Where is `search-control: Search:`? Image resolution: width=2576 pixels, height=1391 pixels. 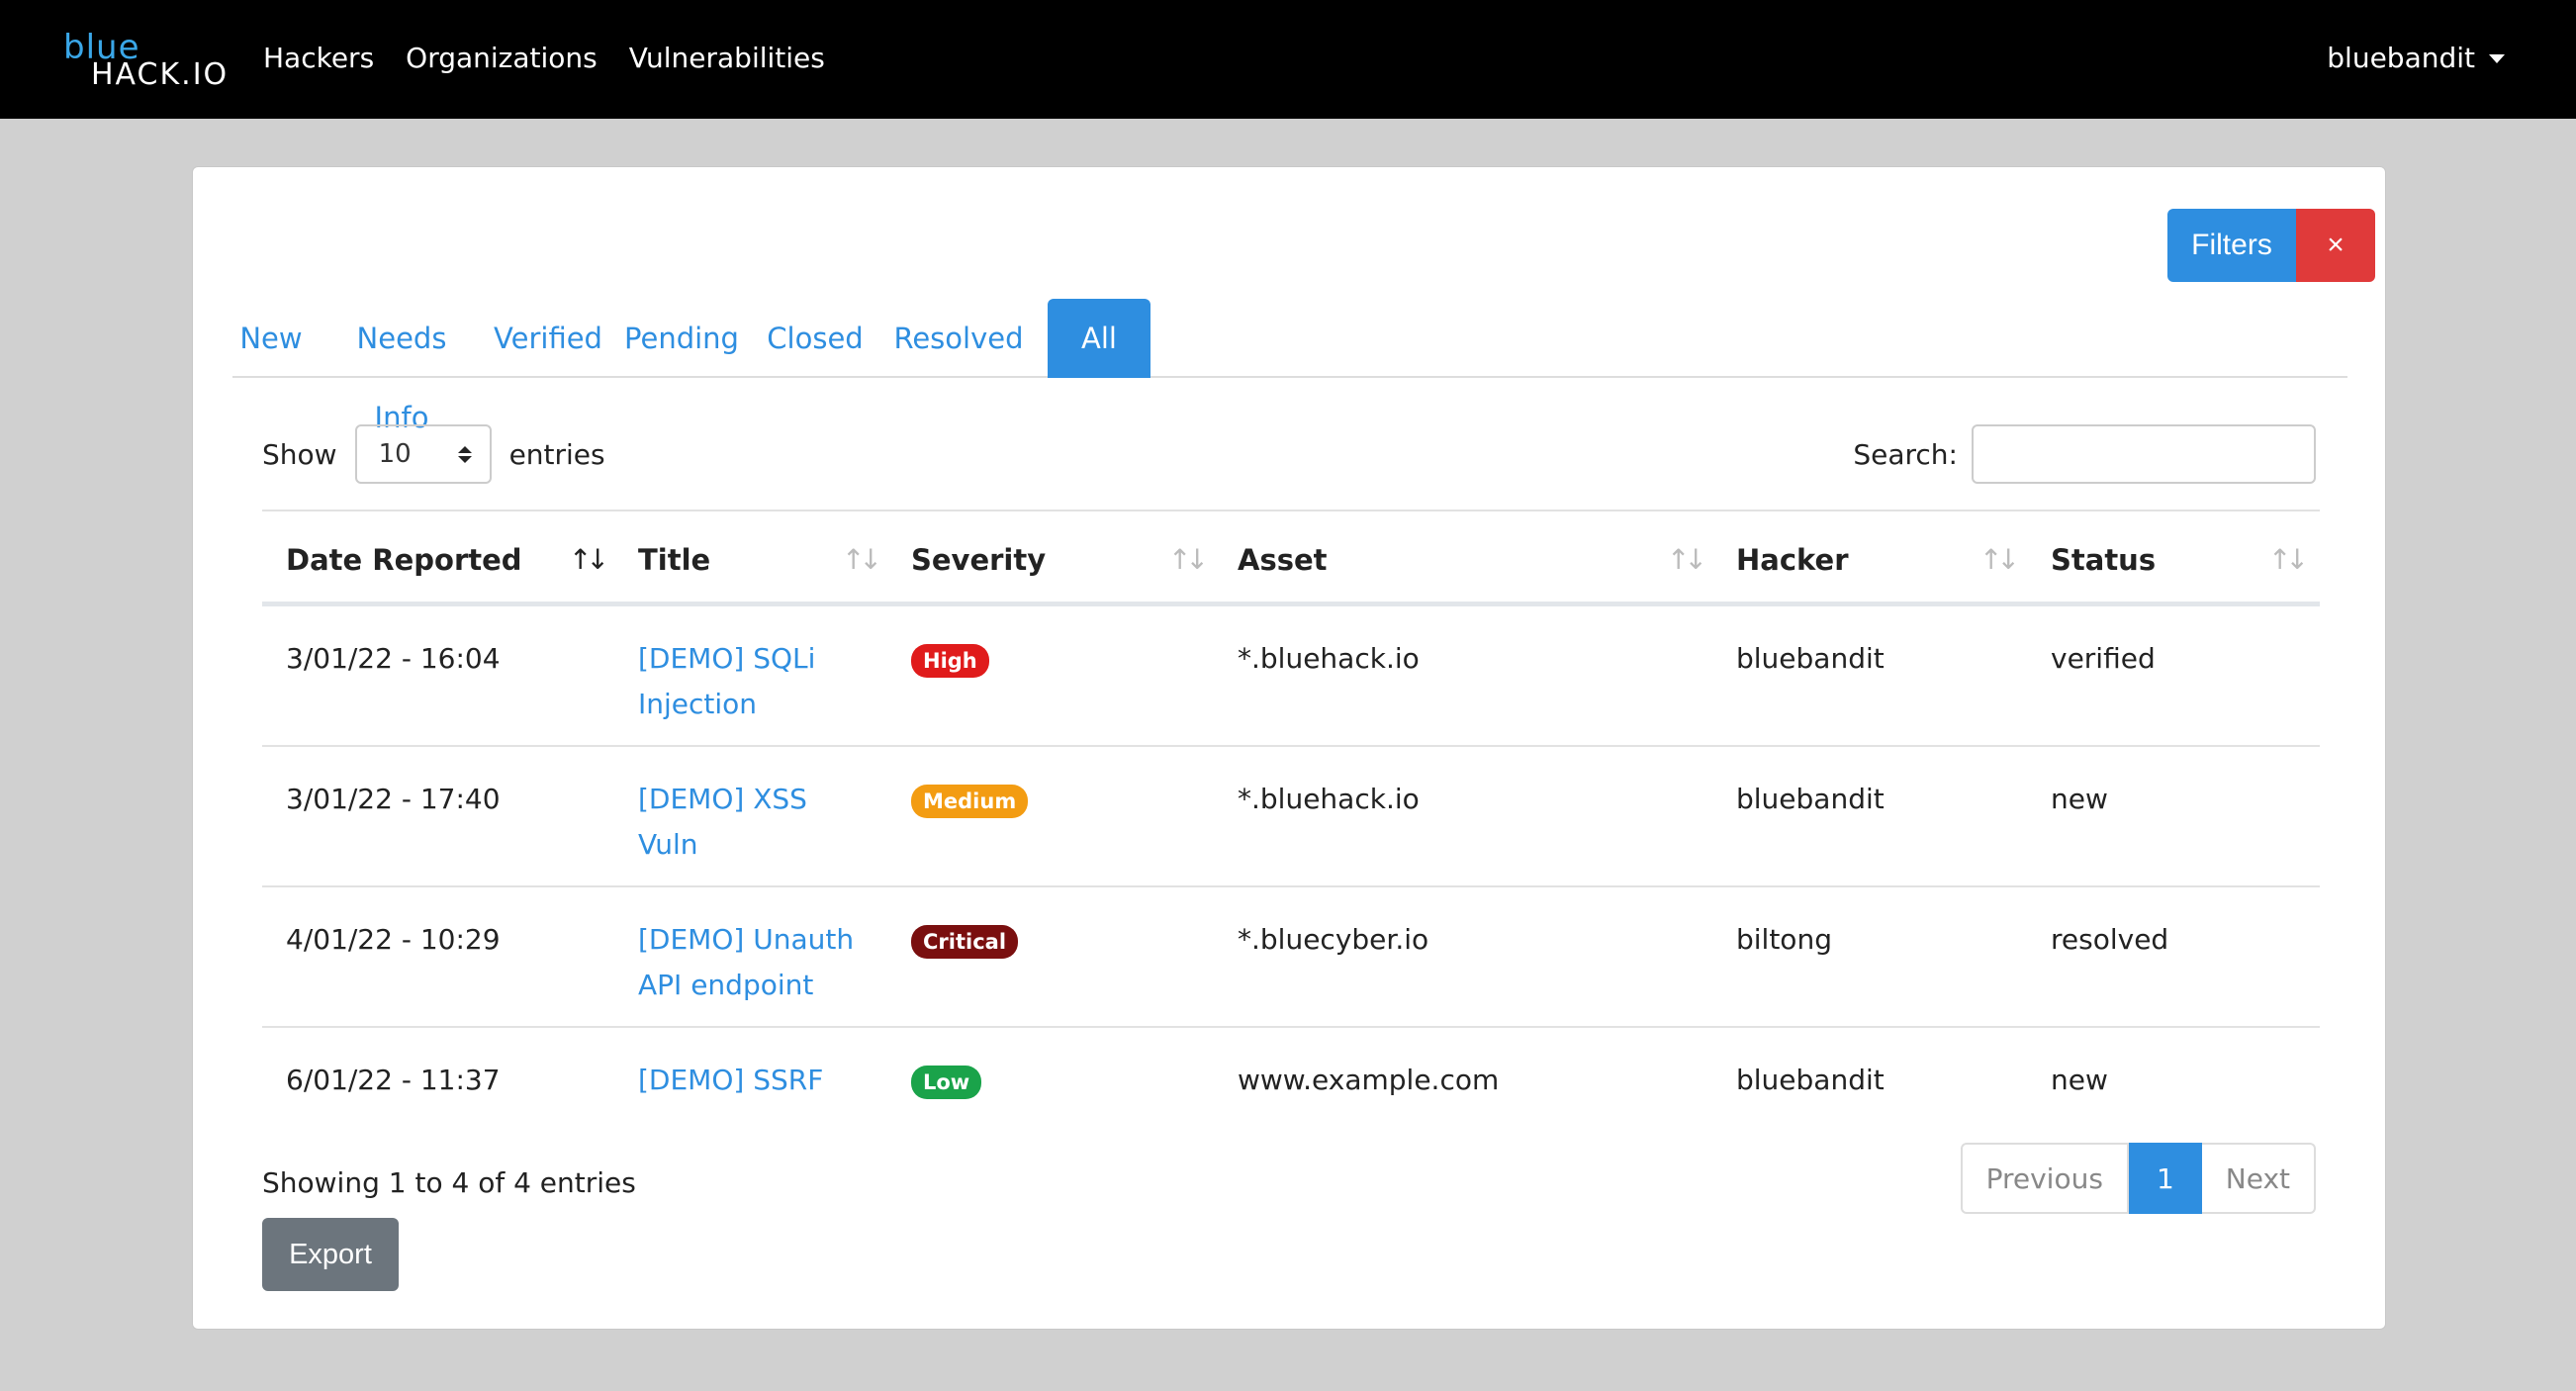 search-control: Search: is located at coordinates (2085, 454).